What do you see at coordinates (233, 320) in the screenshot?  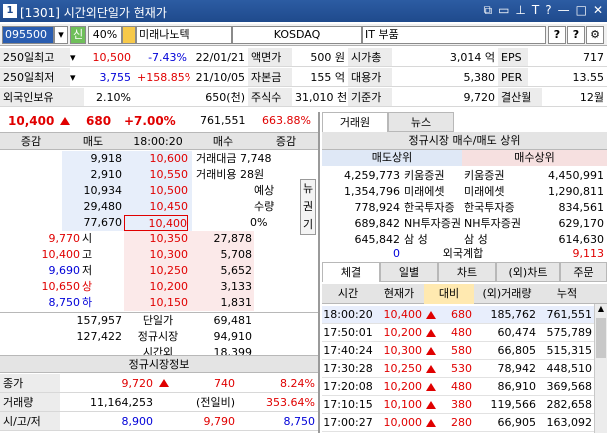 I see `total-bid: 69,481` at bounding box center [233, 320].